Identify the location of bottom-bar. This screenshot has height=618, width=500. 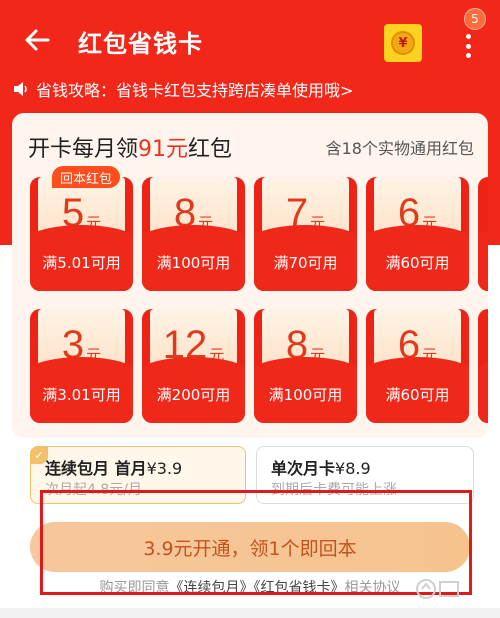
(250, 613).